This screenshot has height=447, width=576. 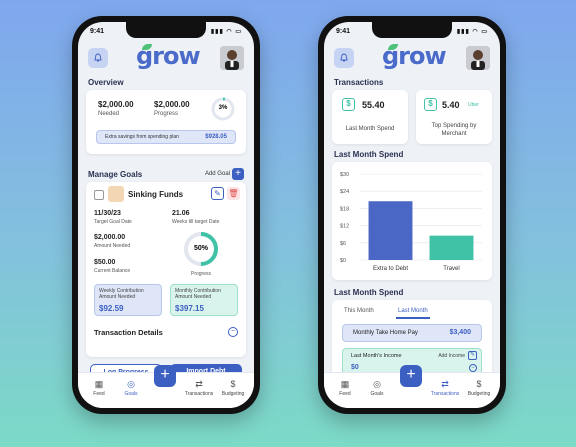 What do you see at coordinates (196, 222) in the screenshot?
I see `weeks-label: Weeks till target Date` at bounding box center [196, 222].